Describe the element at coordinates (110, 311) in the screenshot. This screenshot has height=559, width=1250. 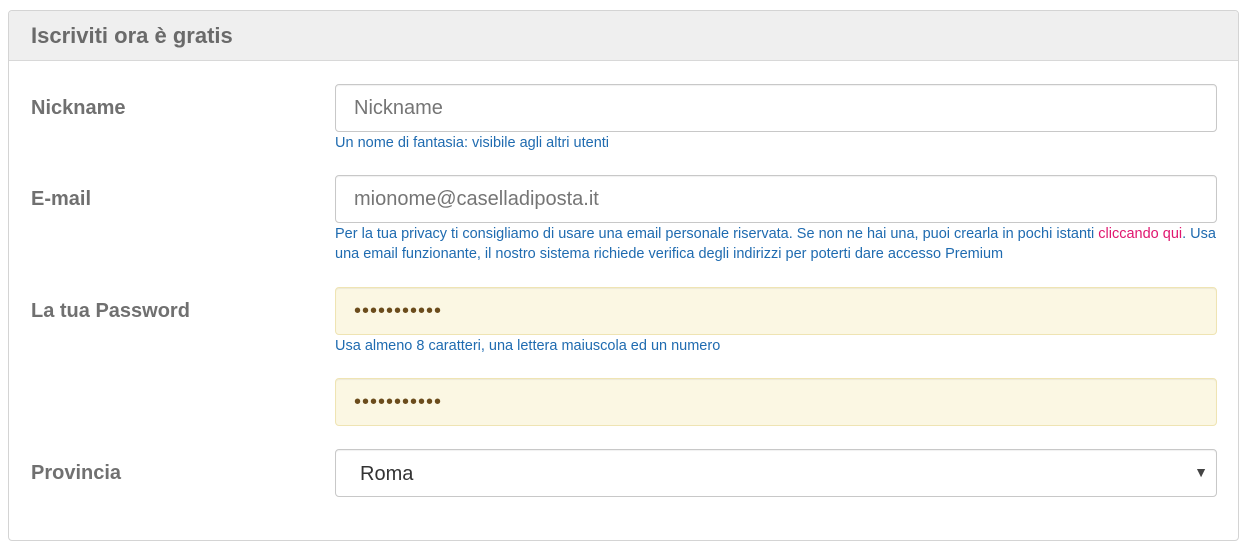
I see `password-label: La tua Password` at that location.